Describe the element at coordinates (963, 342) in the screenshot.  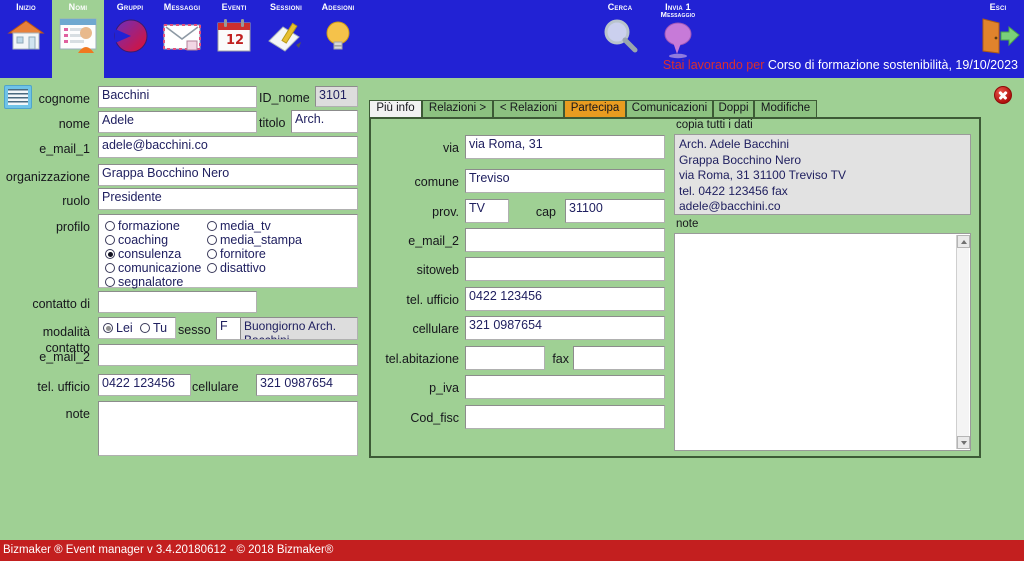
I see `note-scrollbar` at that location.